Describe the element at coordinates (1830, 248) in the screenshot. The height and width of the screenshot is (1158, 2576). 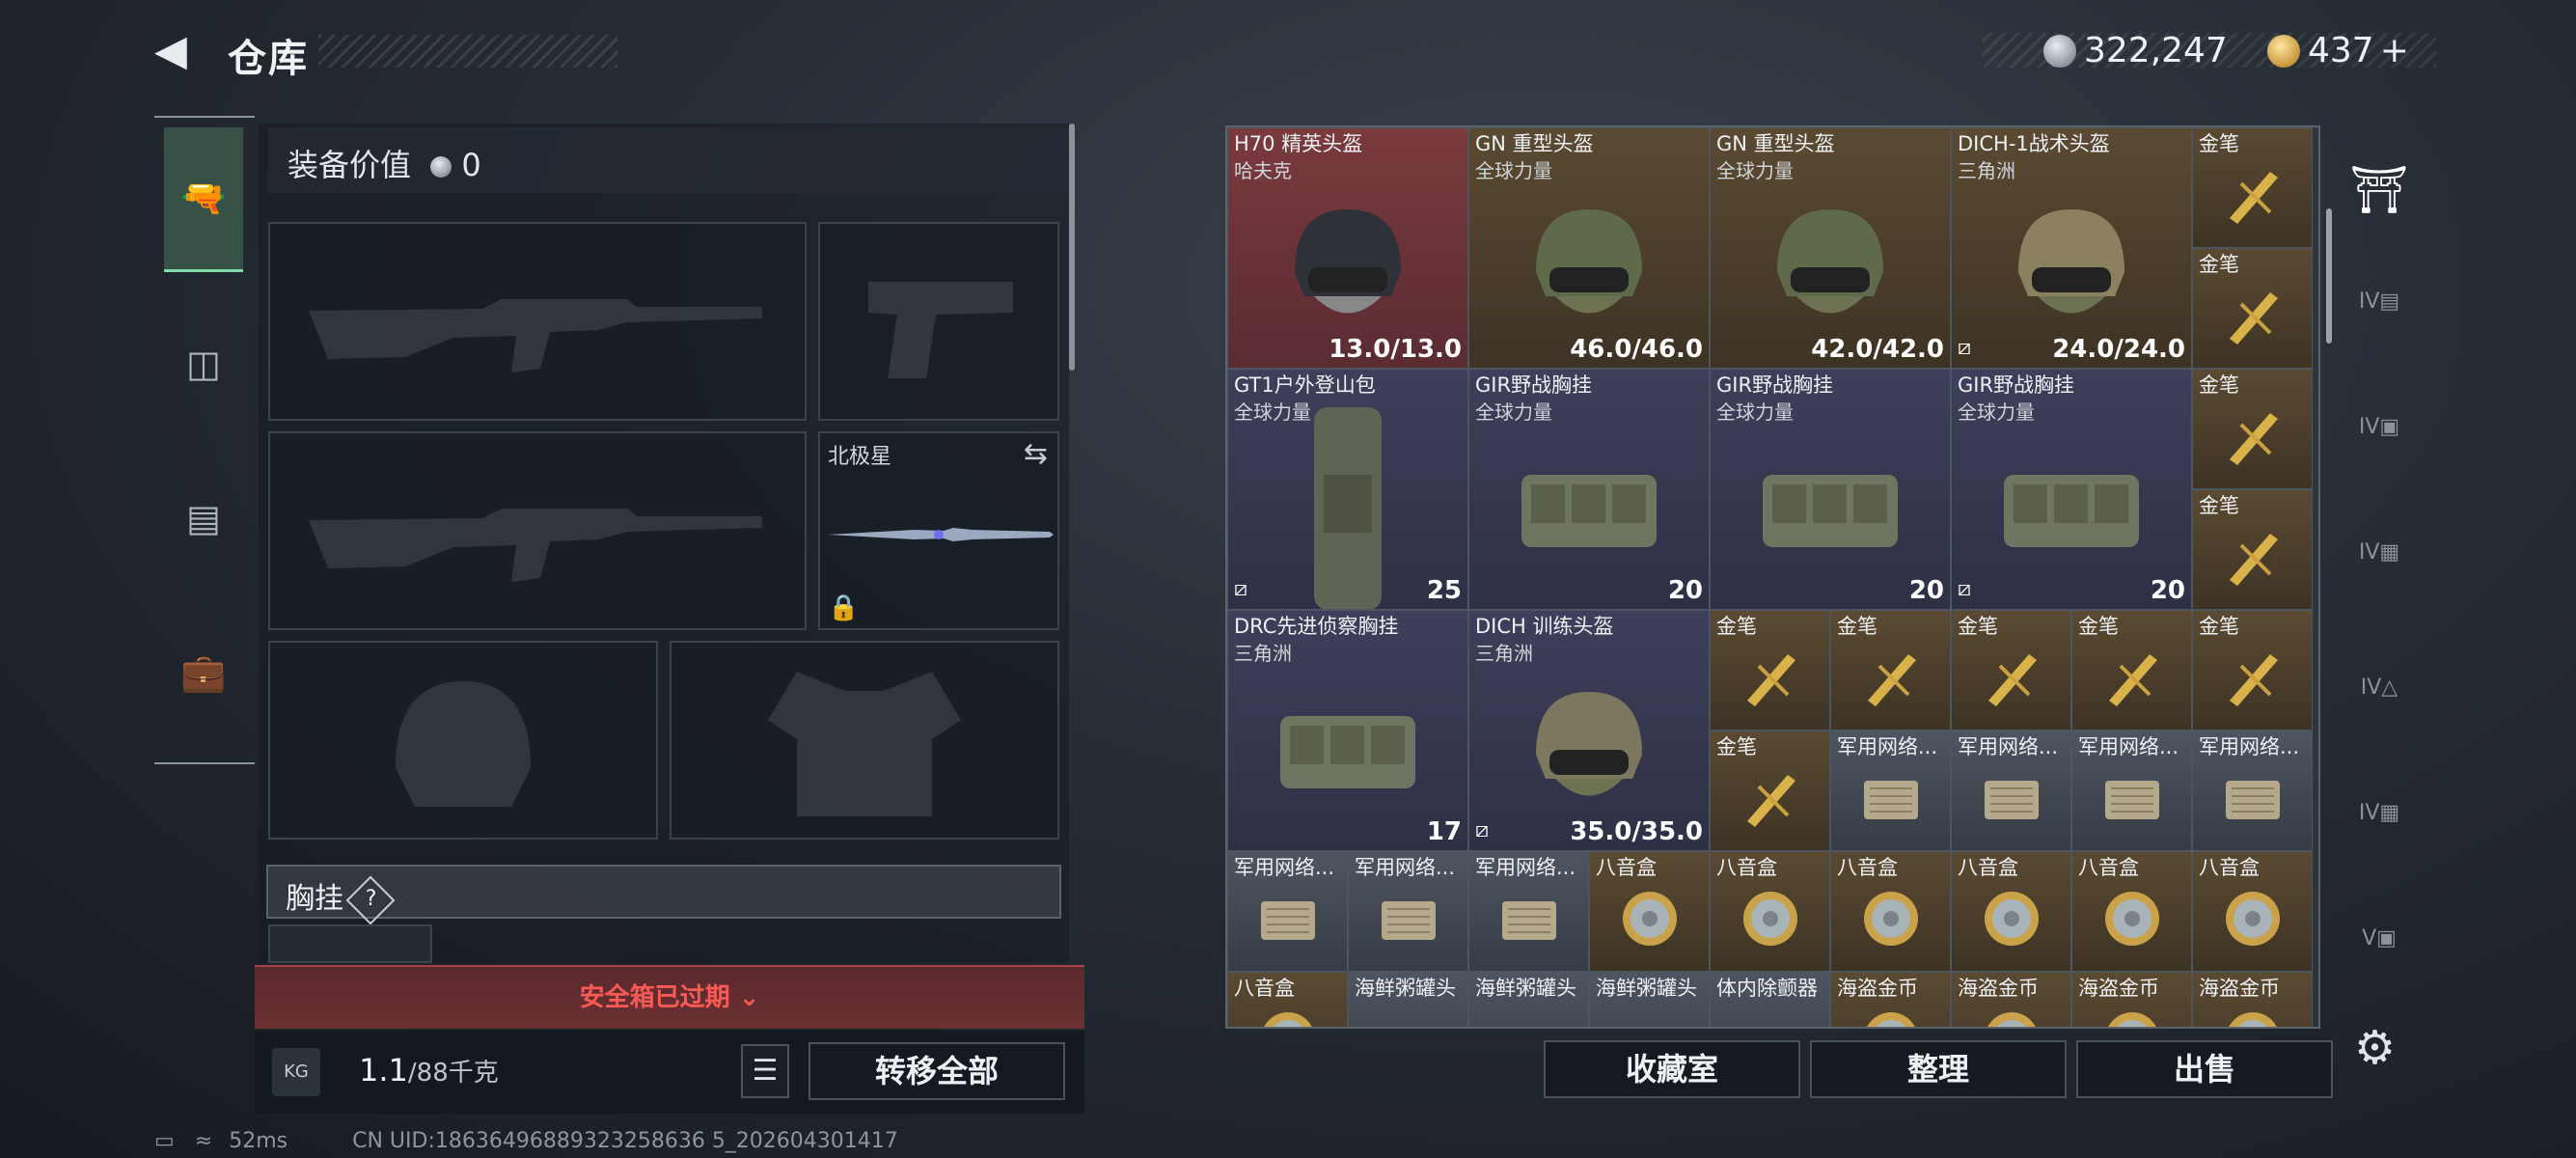
I see `inventory-item: GN 重型头盔 全球力量 42.0/42.0` at that location.